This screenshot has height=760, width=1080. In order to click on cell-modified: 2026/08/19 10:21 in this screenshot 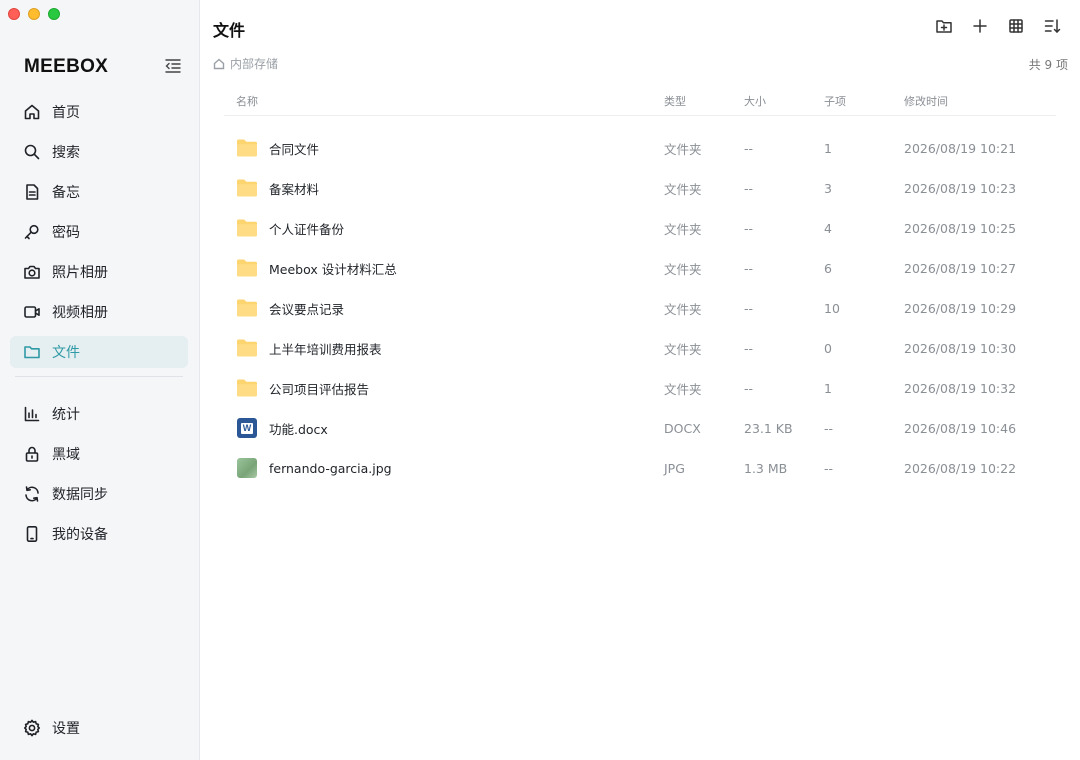, I will do `click(960, 148)`.